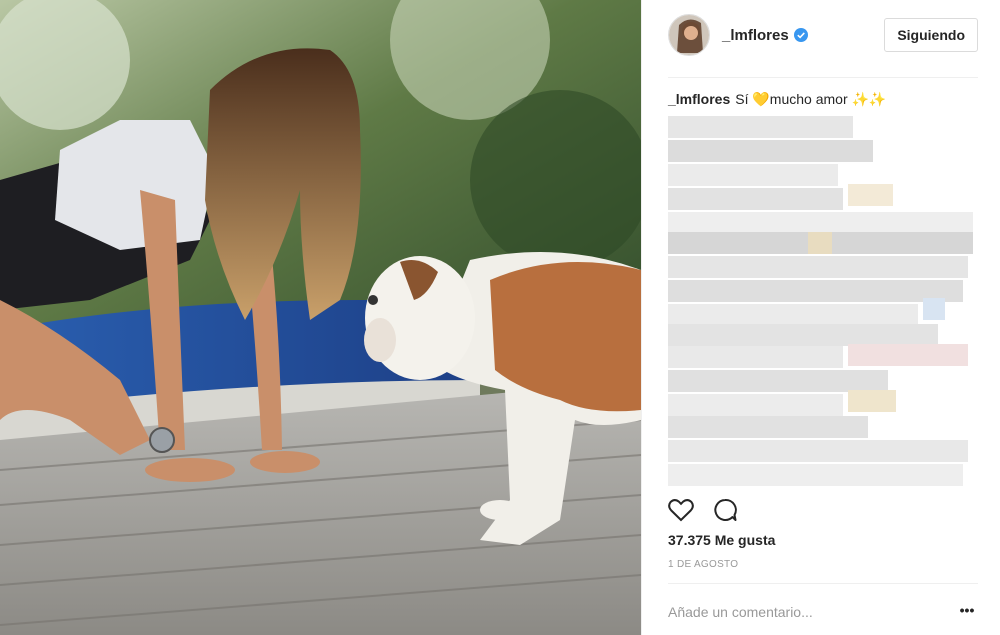  Describe the element at coordinates (931, 35) in the screenshot. I see `following-button: Siguiendo` at that location.